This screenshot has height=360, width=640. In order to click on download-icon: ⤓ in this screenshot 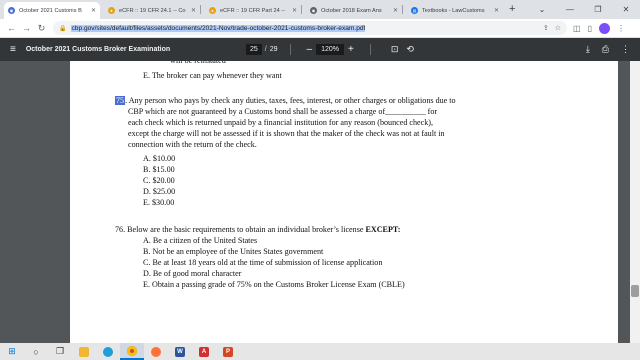, I will do `click(588, 49)`.